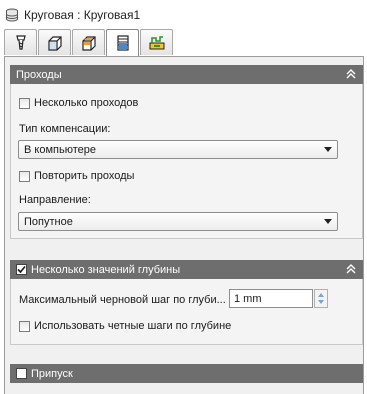  I want to click on stock-icon, so click(88, 43).